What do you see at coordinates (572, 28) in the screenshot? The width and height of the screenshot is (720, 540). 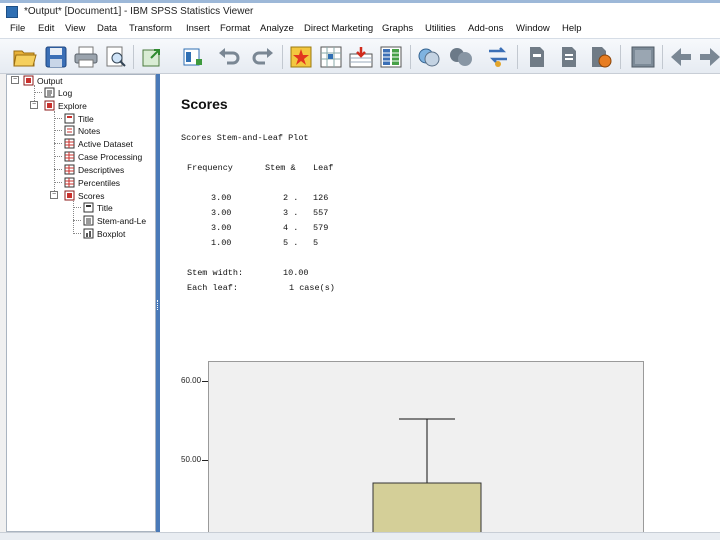 I see `menu-help: Help` at bounding box center [572, 28].